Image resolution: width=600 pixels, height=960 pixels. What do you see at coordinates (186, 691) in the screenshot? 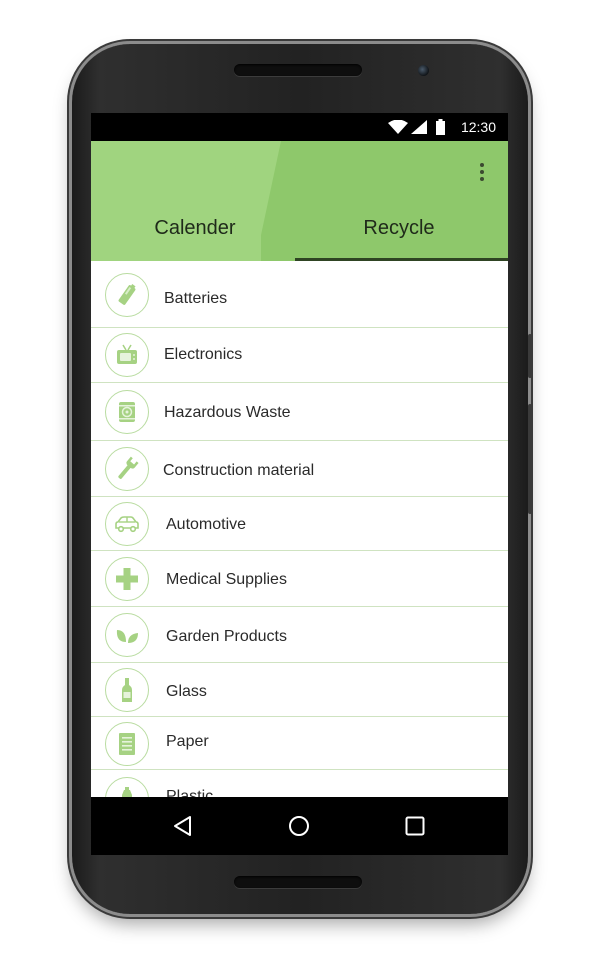
I see `list-item-label: Glass` at bounding box center [186, 691].